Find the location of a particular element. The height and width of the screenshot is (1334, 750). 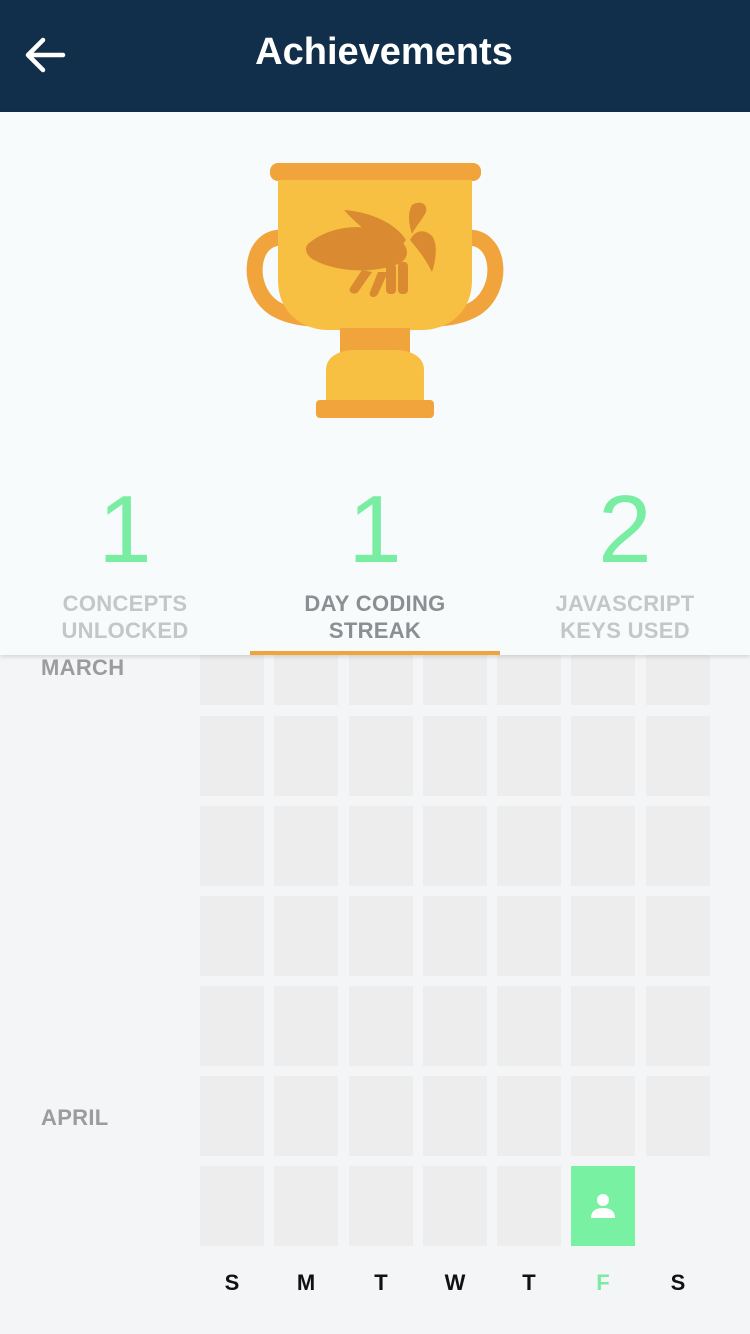

stat-streak-label: DAY CODING STREAK is located at coordinates (375, 617).